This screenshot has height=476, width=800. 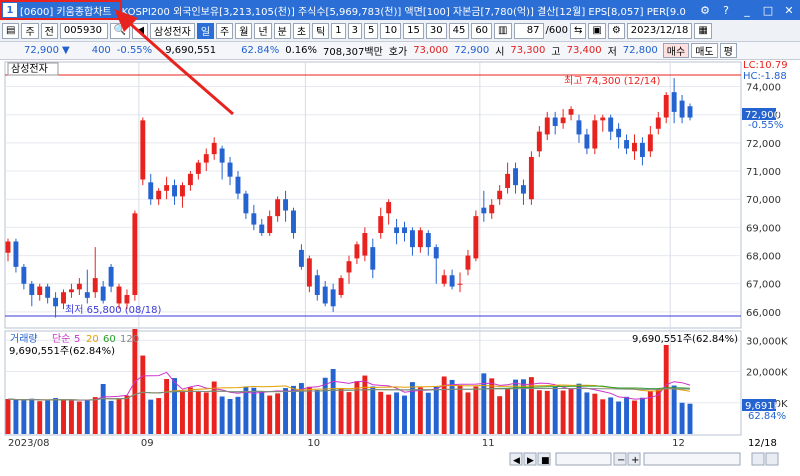 I want to click on date-axis: 10 11 12 2023/08 09, so click(x=346, y=443).